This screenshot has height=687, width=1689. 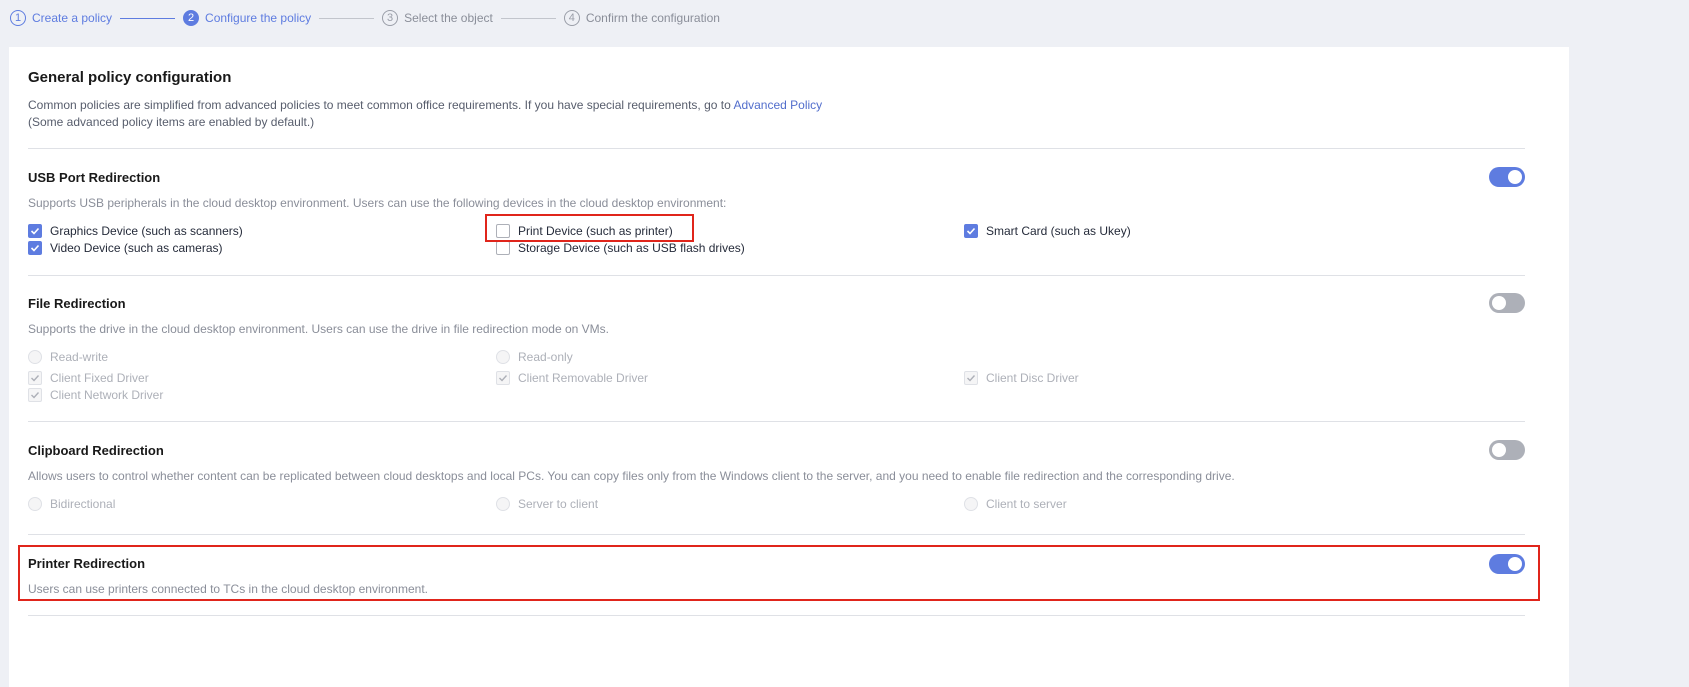 What do you see at coordinates (72, 18) in the screenshot?
I see `step-label: Create a policy` at bounding box center [72, 18].